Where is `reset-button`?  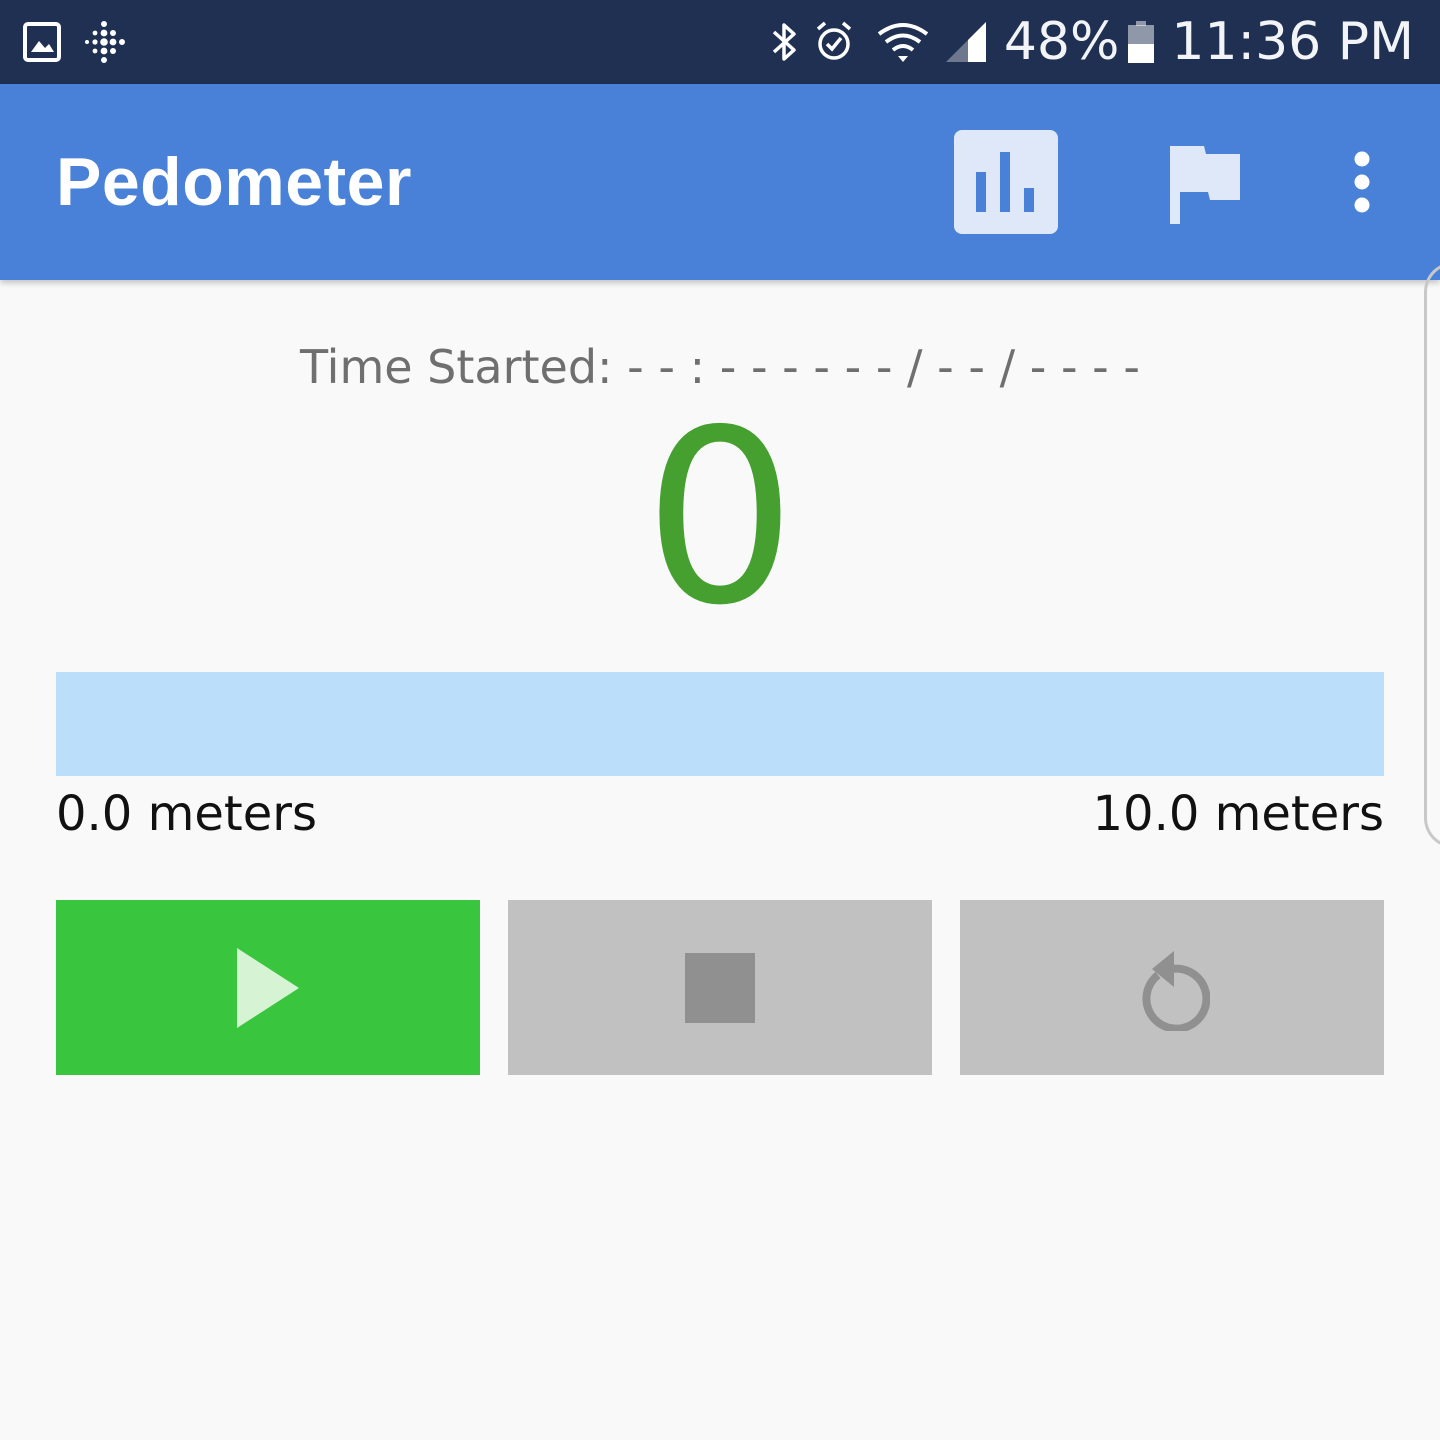
reset-button is located at coordinates (1172, 987).